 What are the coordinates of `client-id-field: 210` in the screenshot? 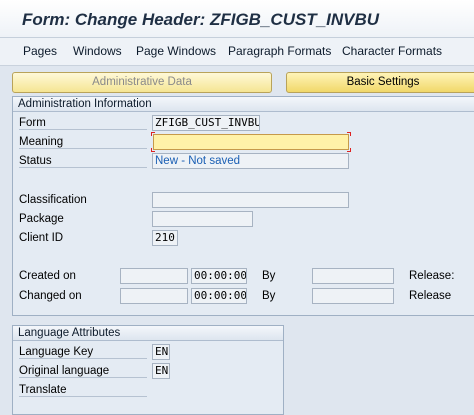 It's located at (165, 238).